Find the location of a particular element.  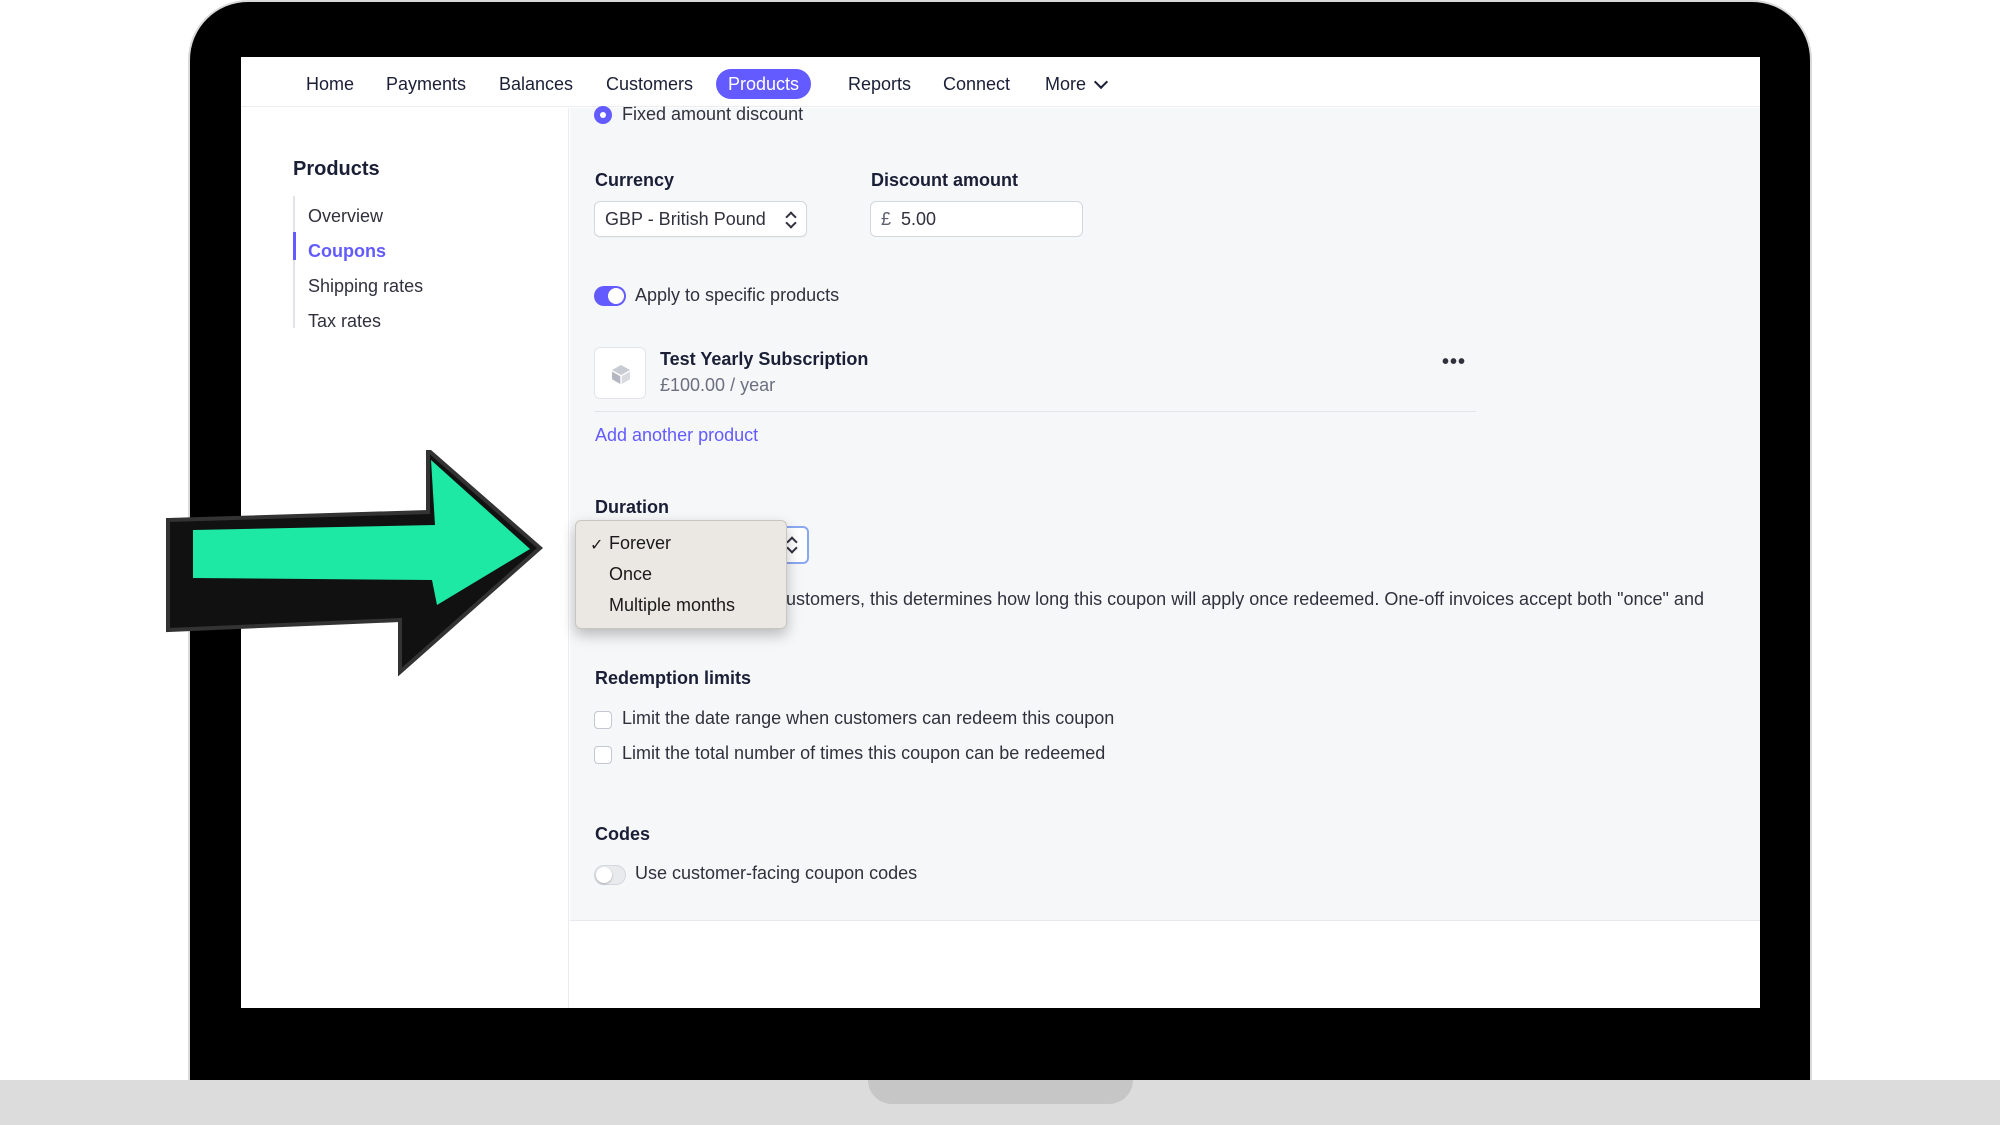

sidebar-divider is located at coordinates (294, 262).